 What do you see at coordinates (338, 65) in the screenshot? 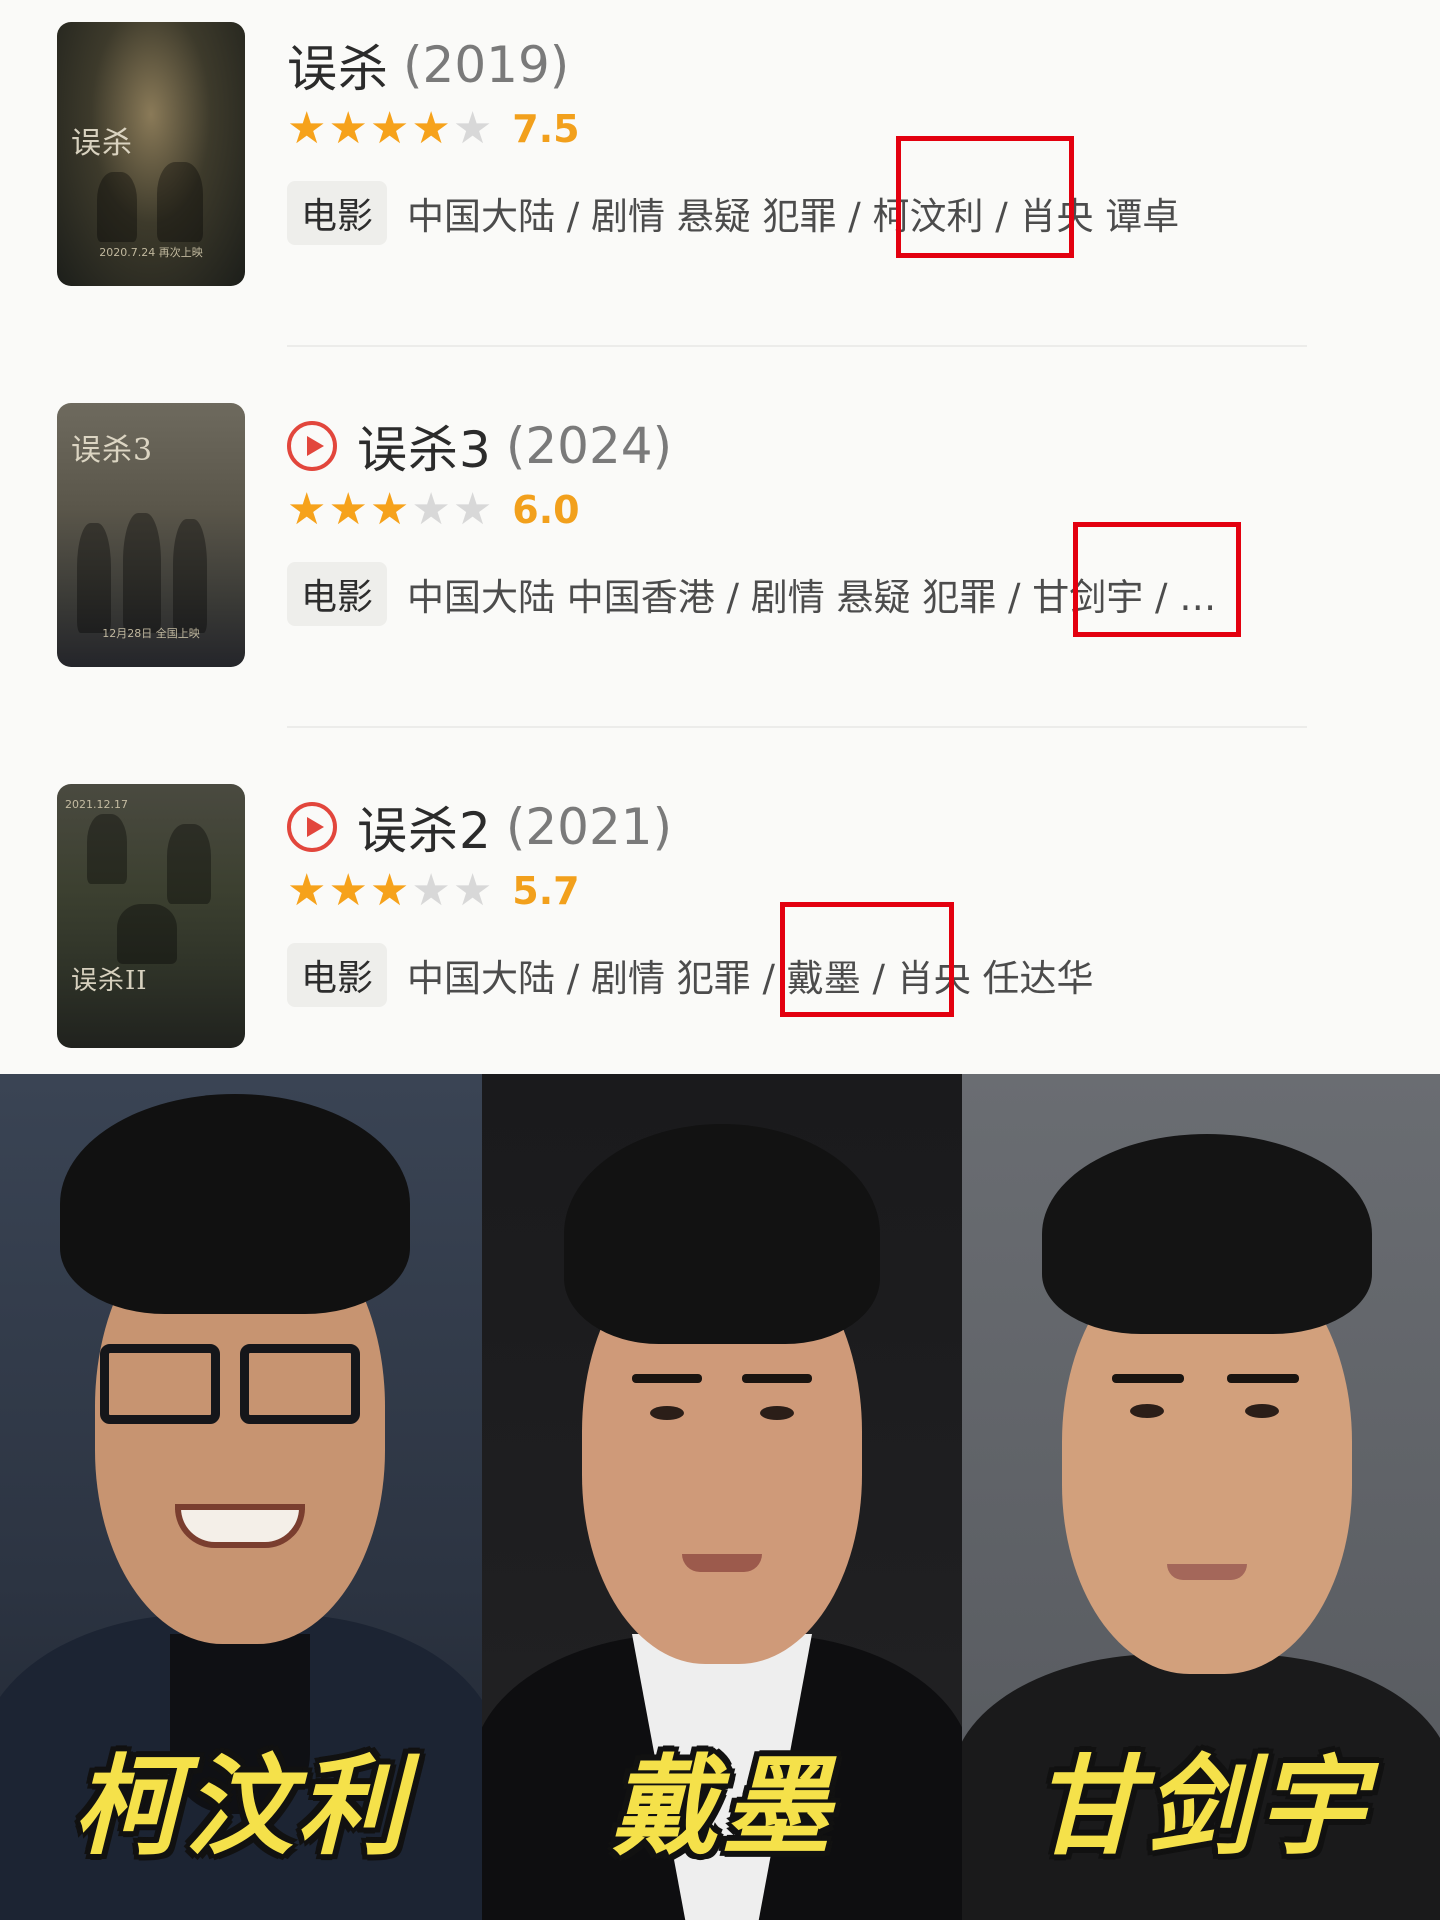
I see `movie-title: 误杀` at bounding box center [338, 65].